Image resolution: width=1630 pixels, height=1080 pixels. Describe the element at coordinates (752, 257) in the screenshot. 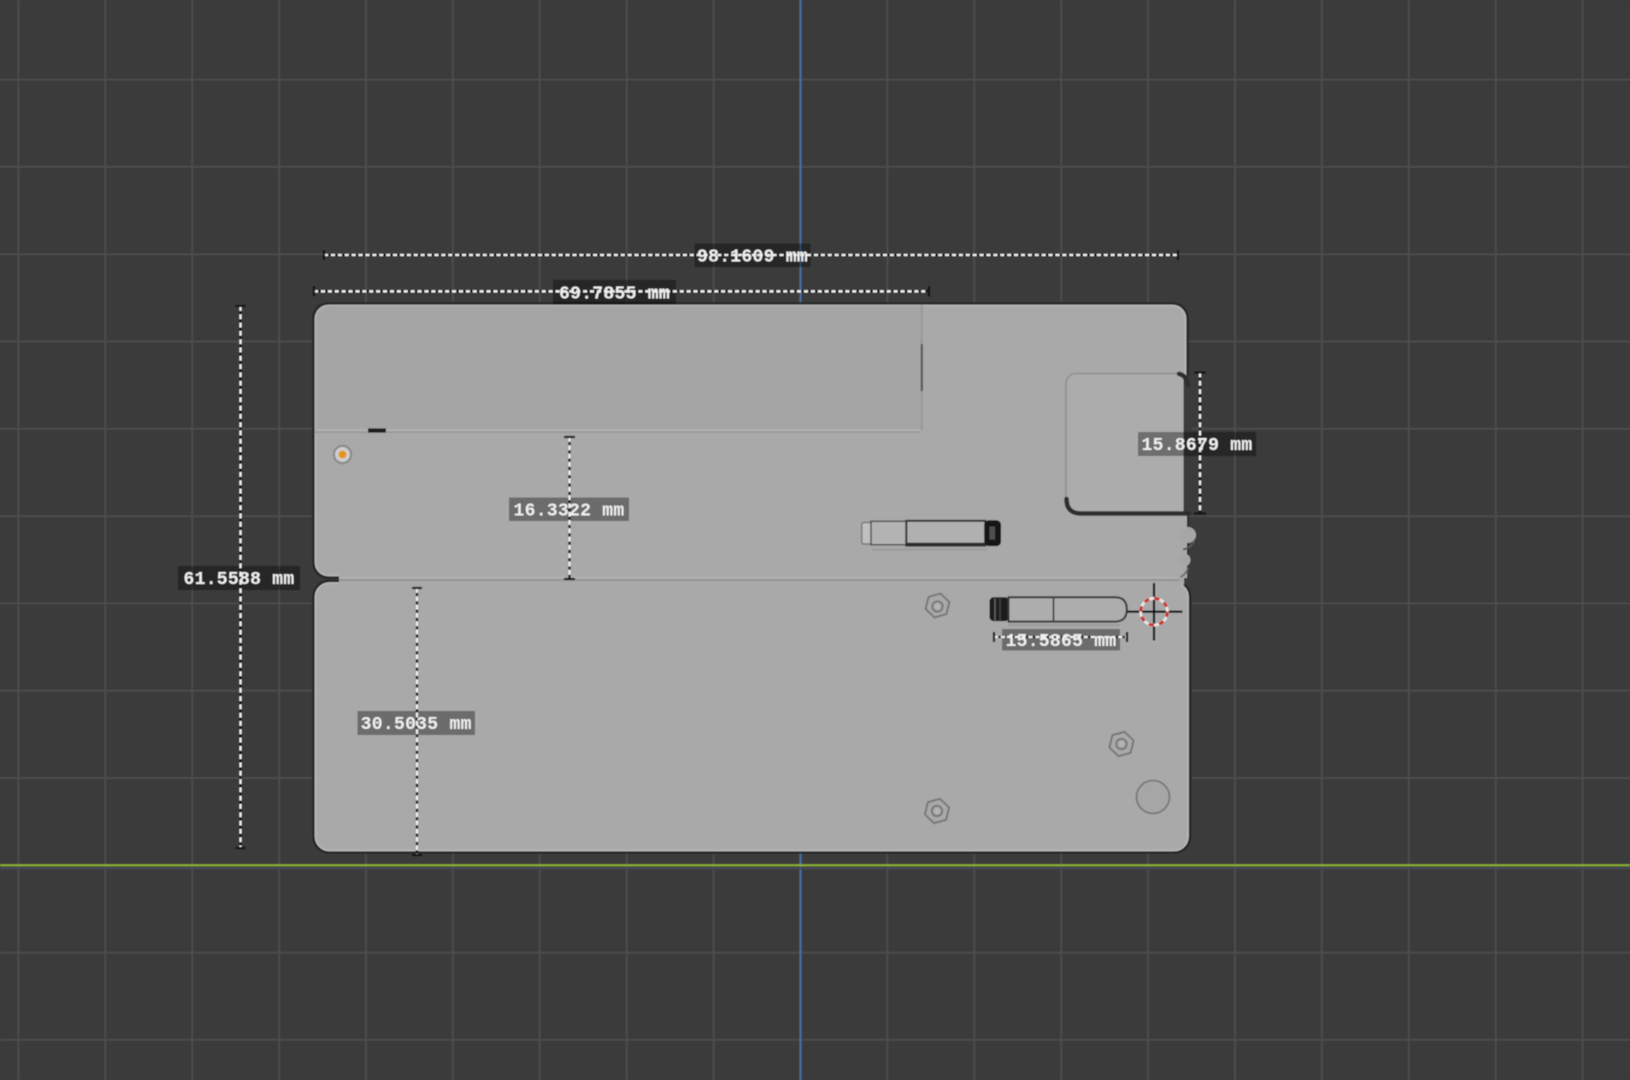

I see `svg-text: 98.1609 mm` at that location.